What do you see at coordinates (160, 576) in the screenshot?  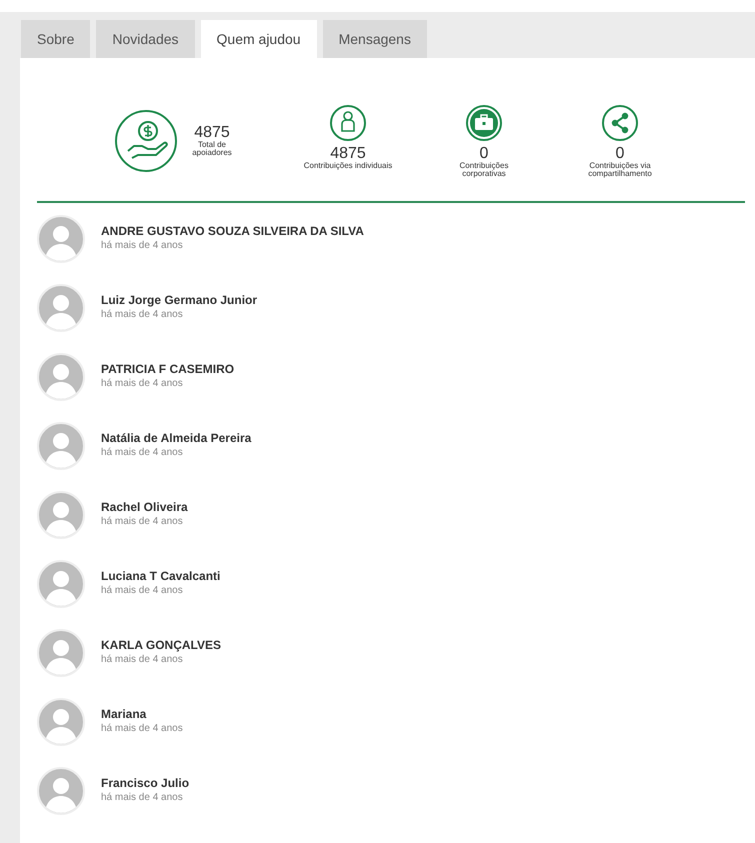 I see `supporter-name: Luciana T Cavalcanti` at bounding box center [160, 576].